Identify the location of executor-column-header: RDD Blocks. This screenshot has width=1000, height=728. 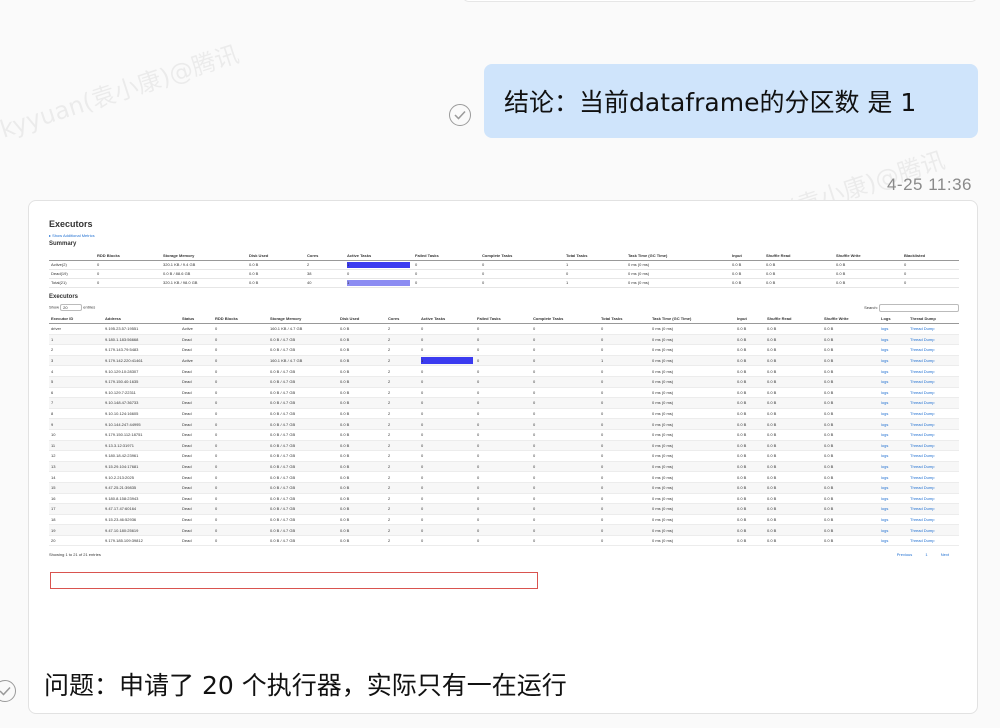
(240, 318).